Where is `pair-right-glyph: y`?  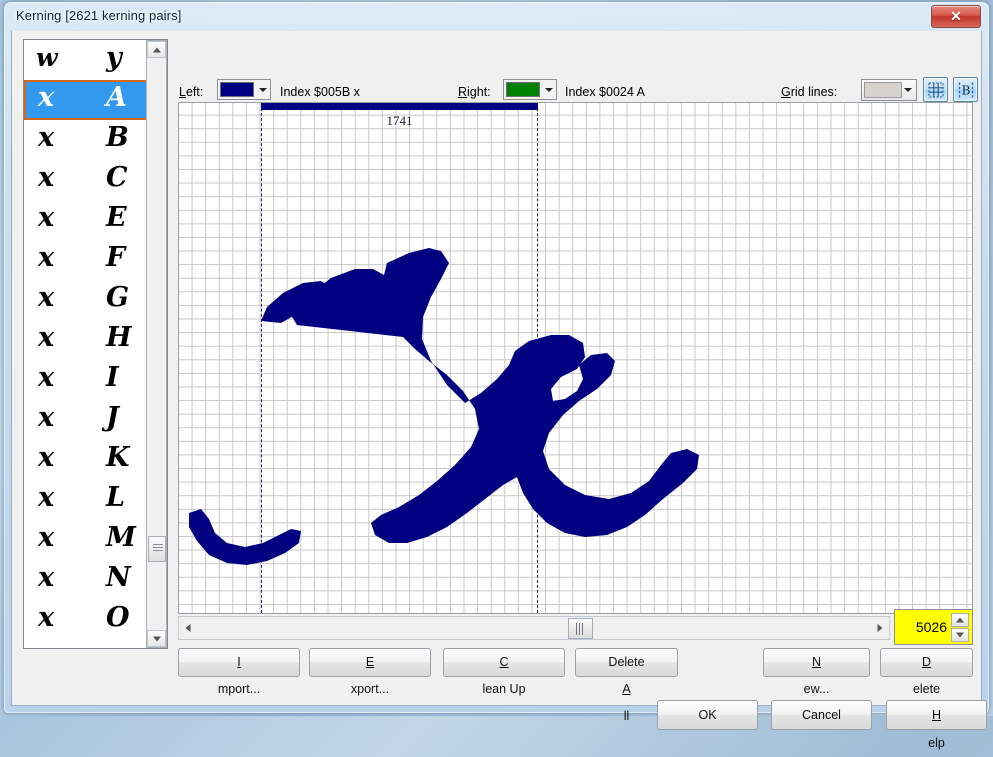 pair-right-glyph: y is located at coordinates (114, 57).